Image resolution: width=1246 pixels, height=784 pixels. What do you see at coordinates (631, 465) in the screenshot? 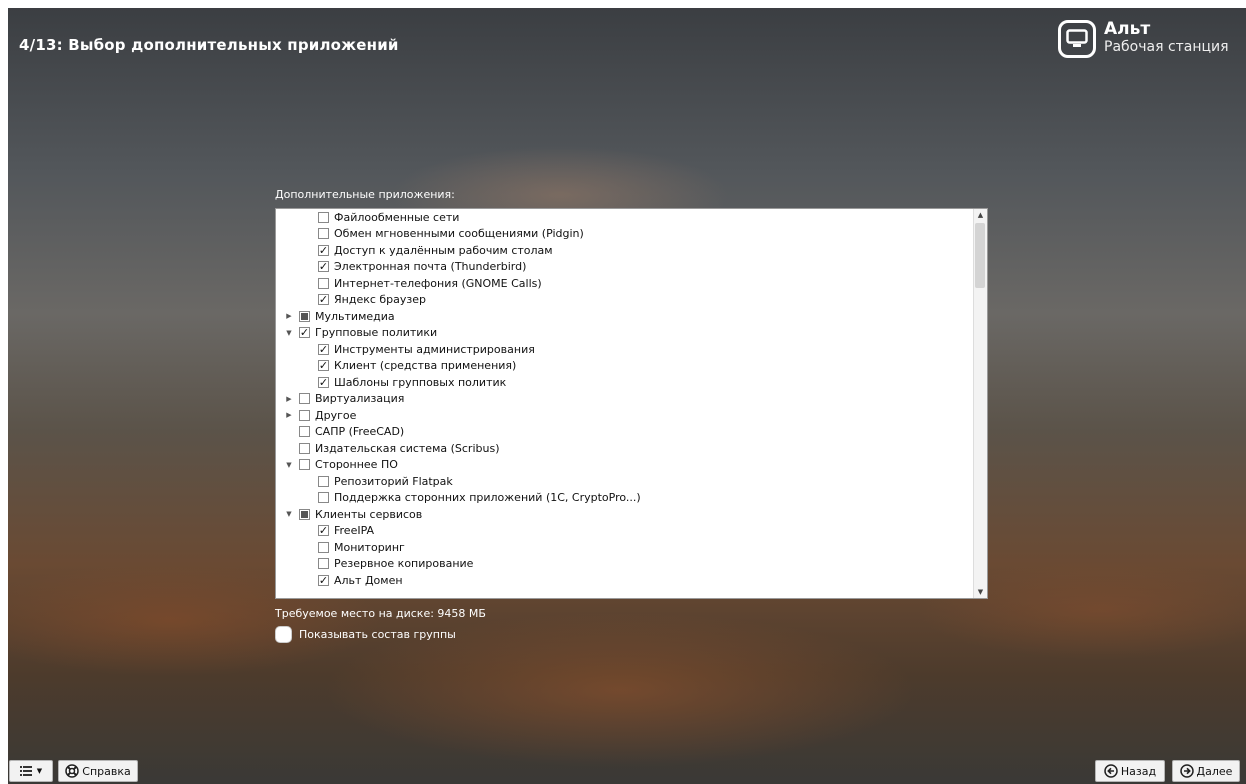
I see `tree-row: ▼ Стороннее ПО` at bounding box center [631, 465].